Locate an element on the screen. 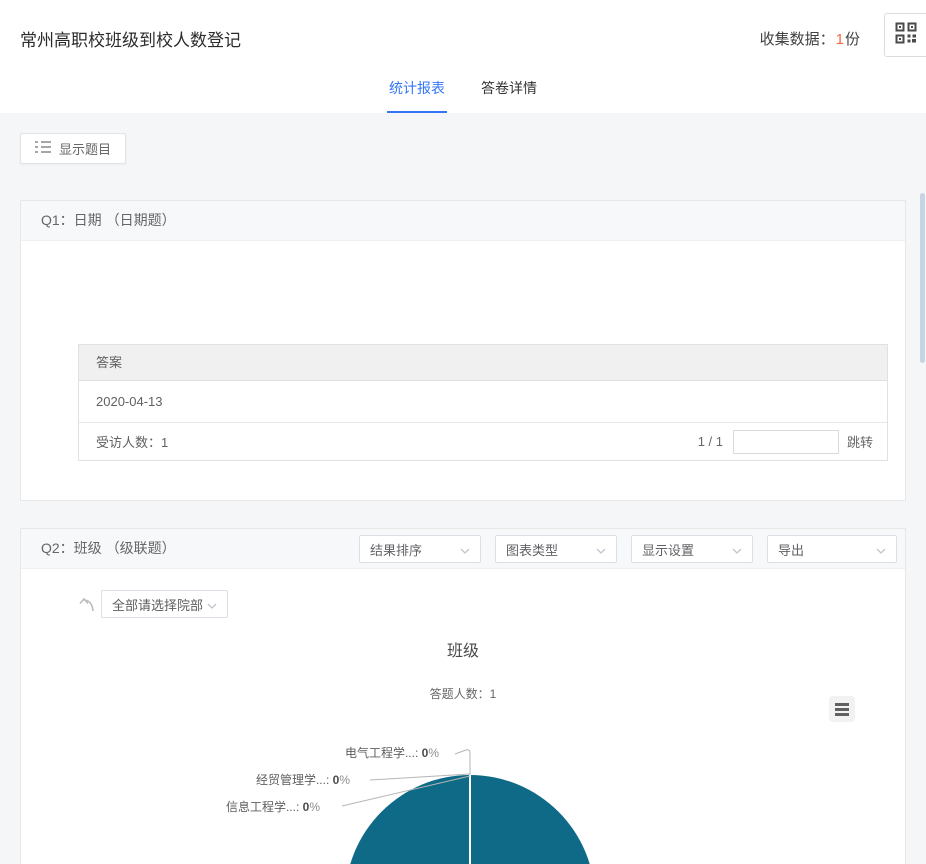 The image size is (926, 864). pie-slice-divider is located at coordinates (470, 819).